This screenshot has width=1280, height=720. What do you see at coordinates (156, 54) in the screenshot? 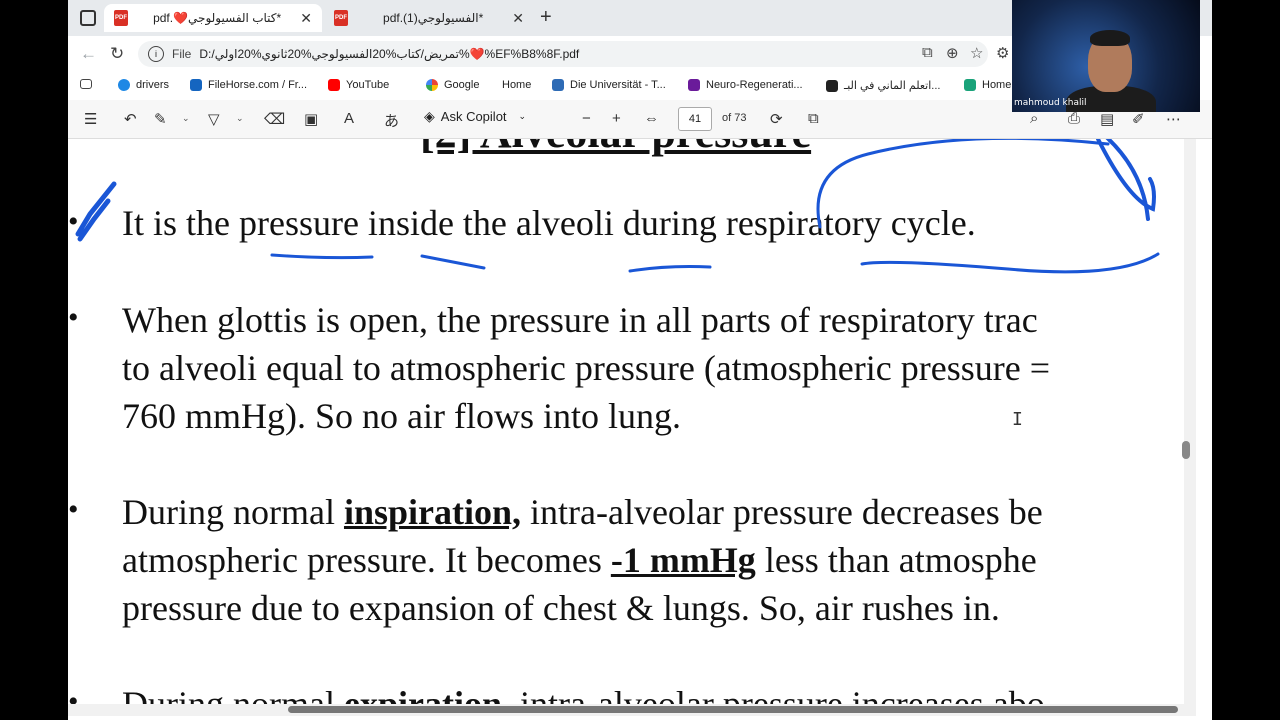
I see `info-icon: i` at bounding box center [156, 54].